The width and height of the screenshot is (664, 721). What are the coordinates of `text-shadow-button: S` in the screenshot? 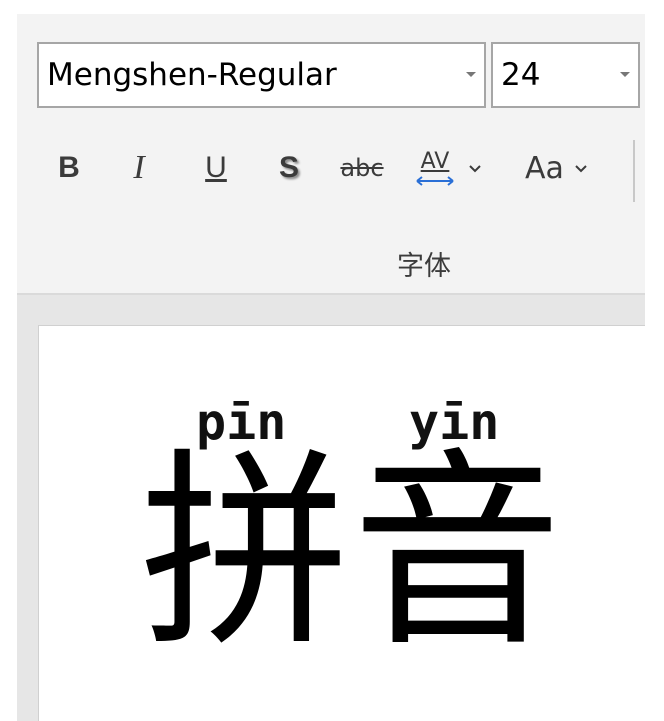 It's located at (289, 168).